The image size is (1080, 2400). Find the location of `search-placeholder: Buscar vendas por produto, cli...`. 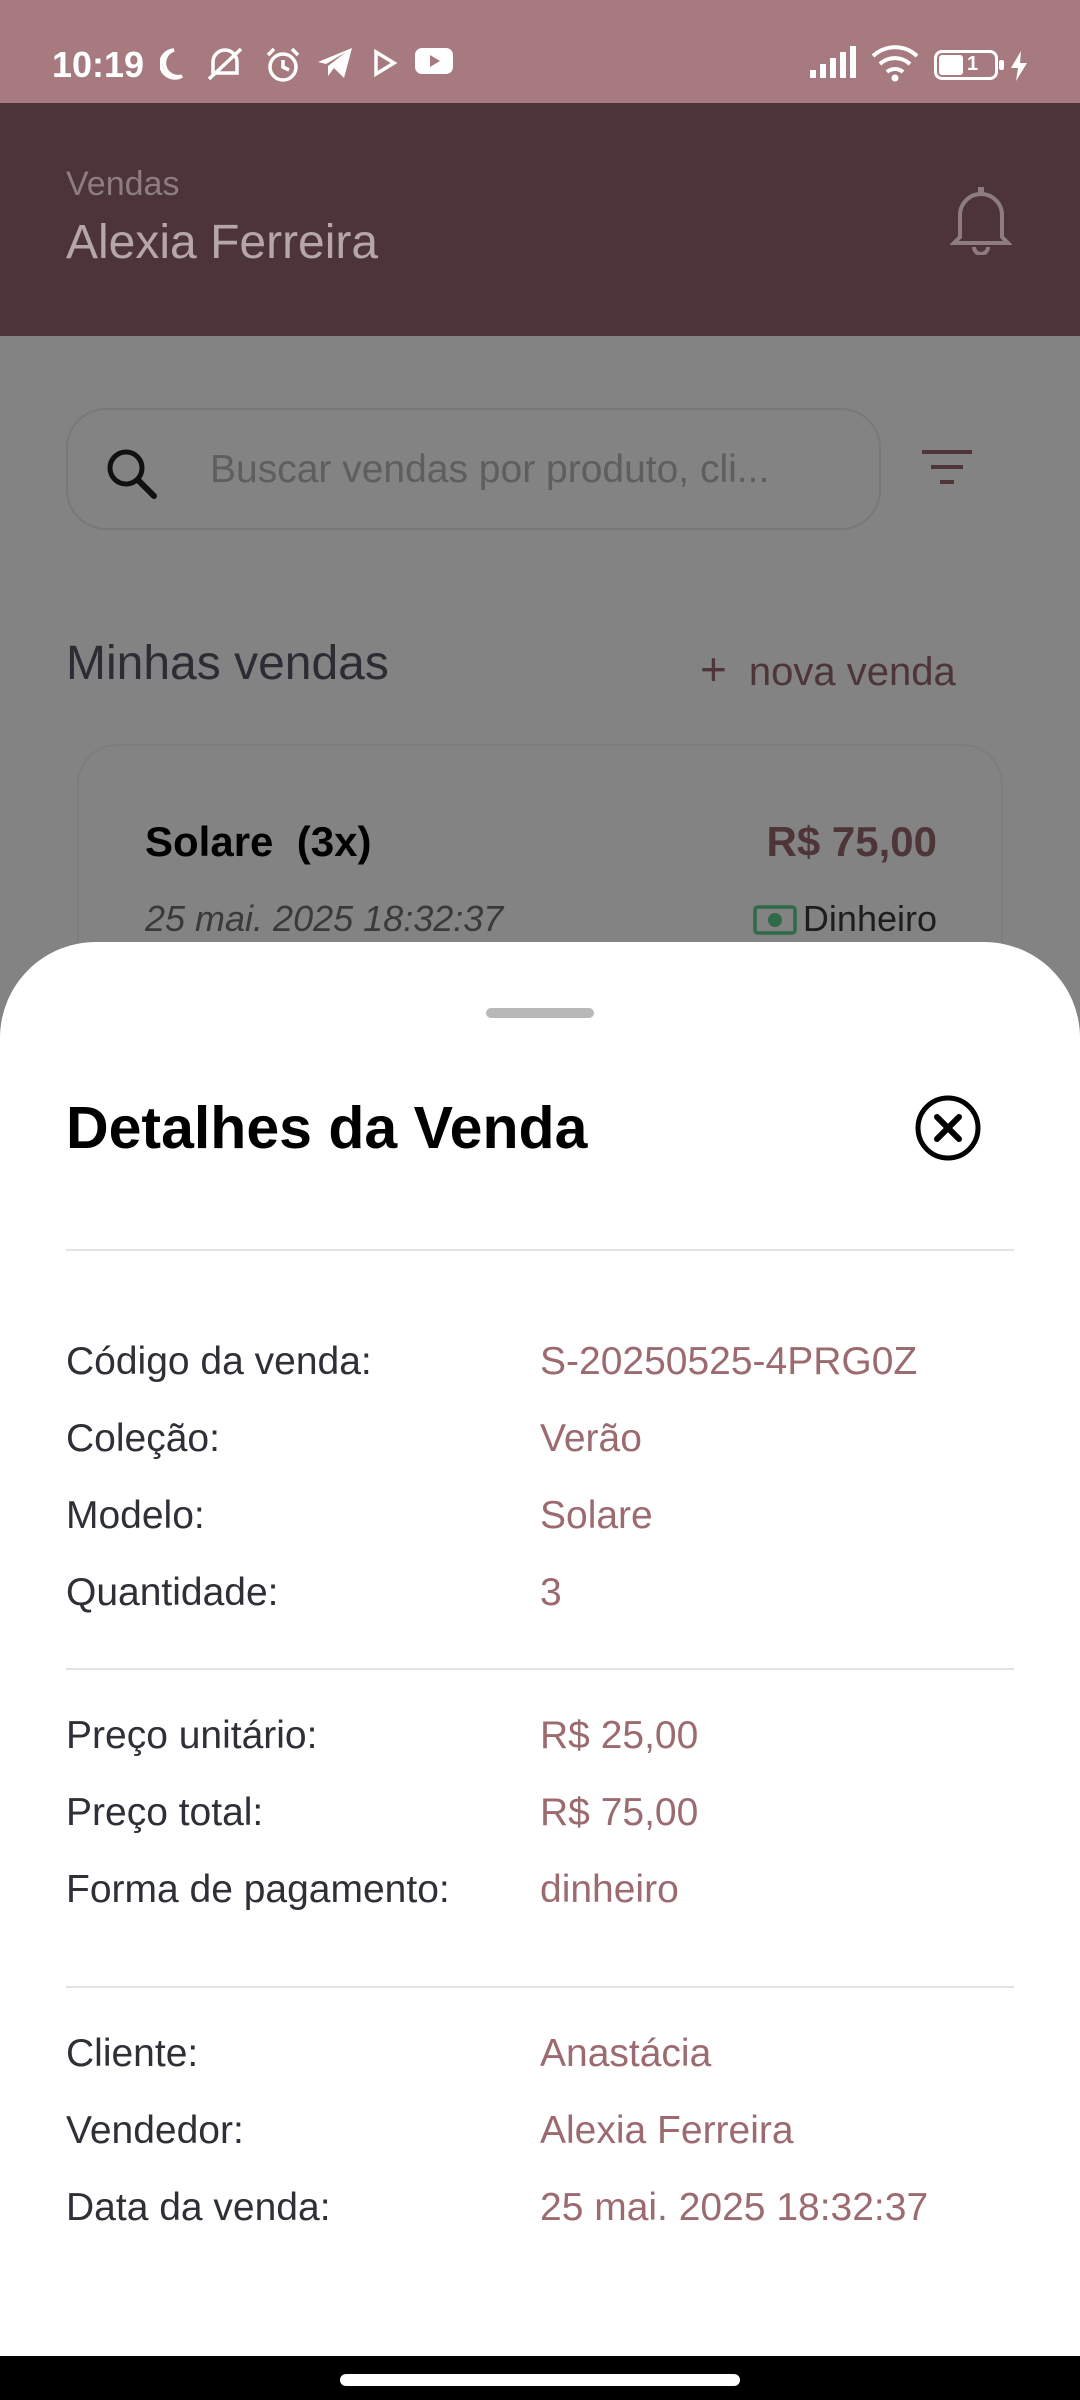

search-placeholder: Buscar vendas por produto, cli... is located at coordinates (490, 469).